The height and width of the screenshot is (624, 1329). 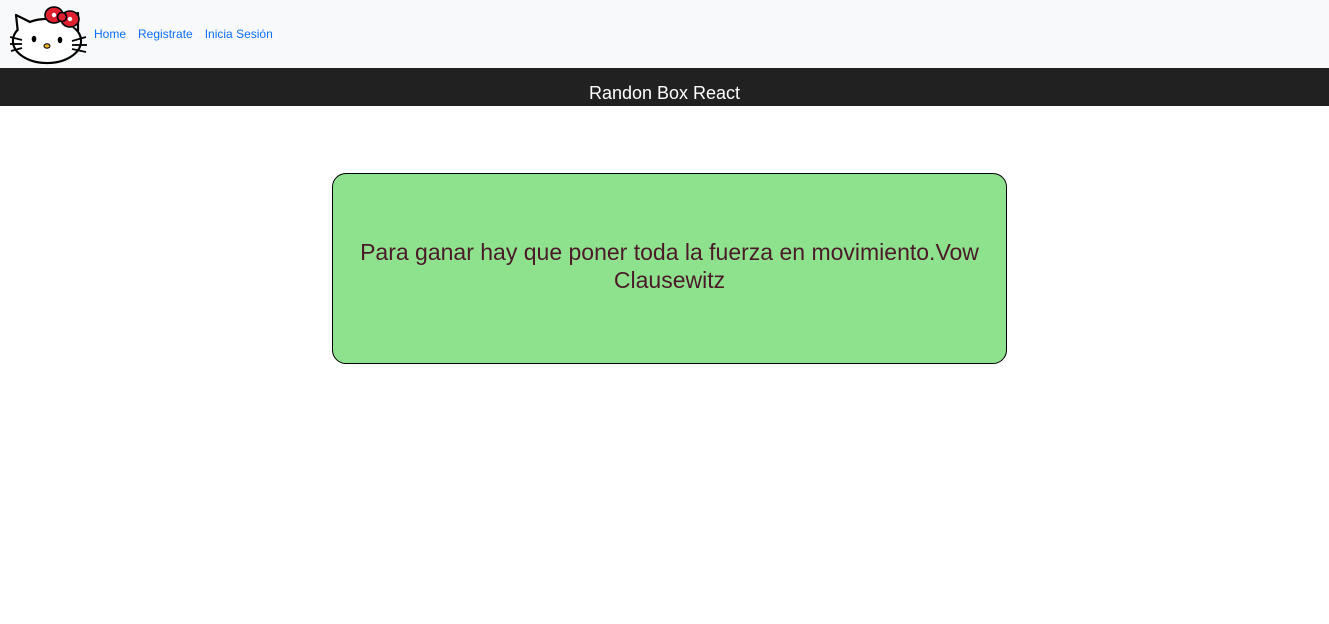 What do you see at coordinates (49, 34) in the screenshot?
I see `hello-kitty-logo-icon` at bounding box center [49, 34].